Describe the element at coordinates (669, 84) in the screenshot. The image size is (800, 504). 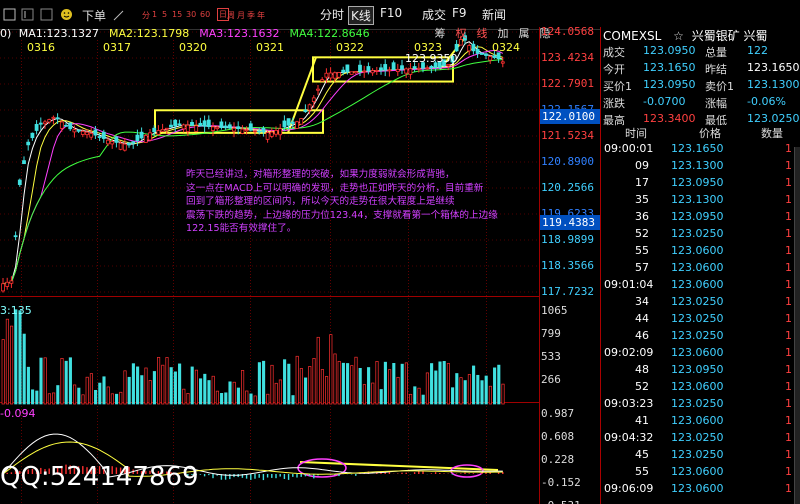
I see `quote-value-2: 123.0950` at that location.